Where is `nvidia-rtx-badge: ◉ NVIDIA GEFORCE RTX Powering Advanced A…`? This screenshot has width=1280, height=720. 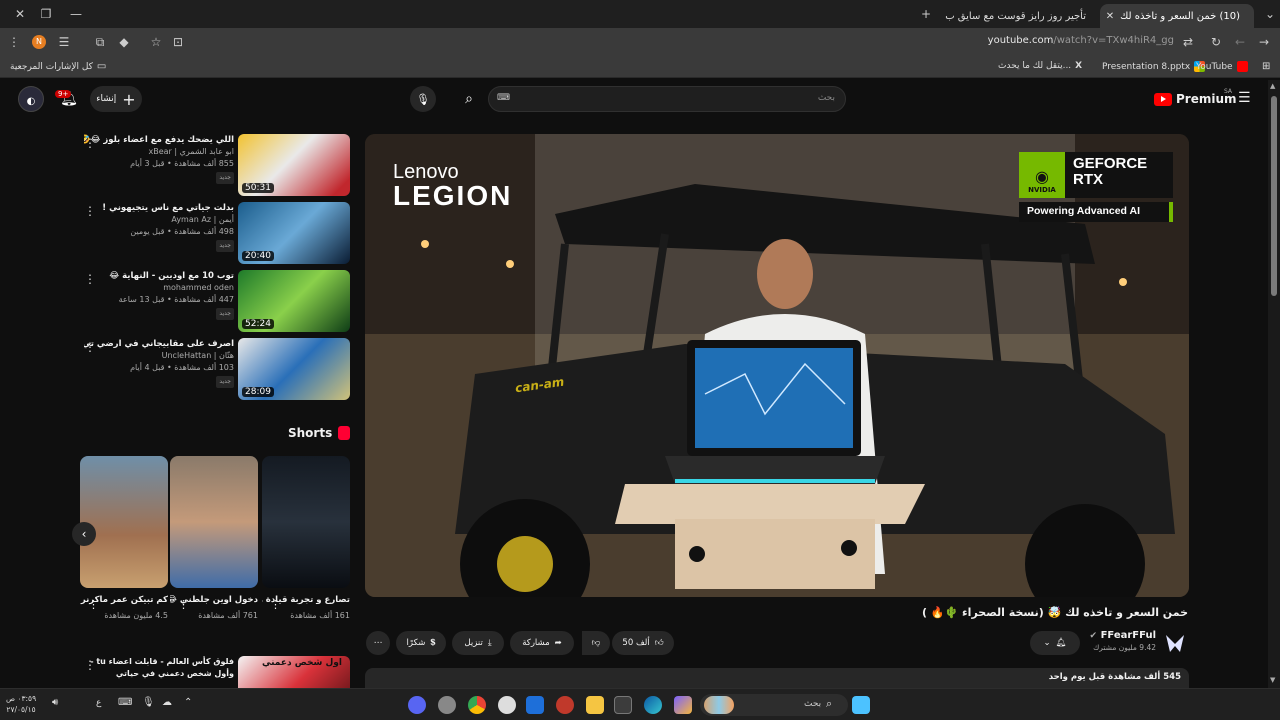 nvidia-rtx-badge: ◉ NVIDIA GEFORCE RTX Powering Advanced A… is located at coordinates (1096, 187).